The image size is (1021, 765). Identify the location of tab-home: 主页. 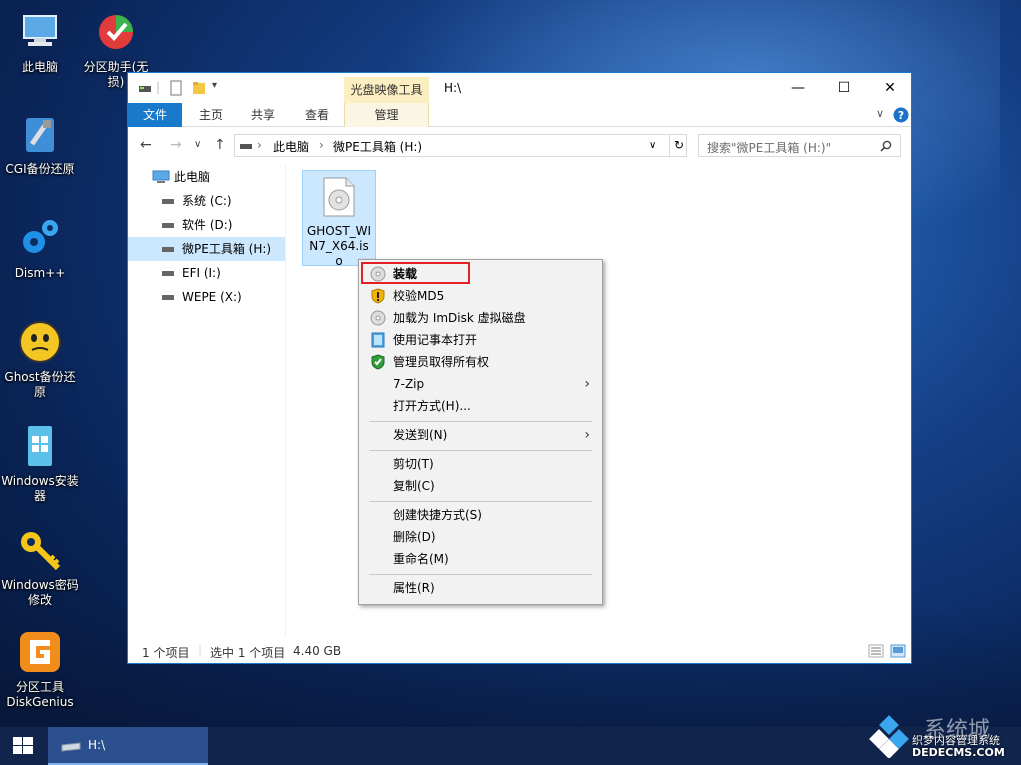
(211, 115).